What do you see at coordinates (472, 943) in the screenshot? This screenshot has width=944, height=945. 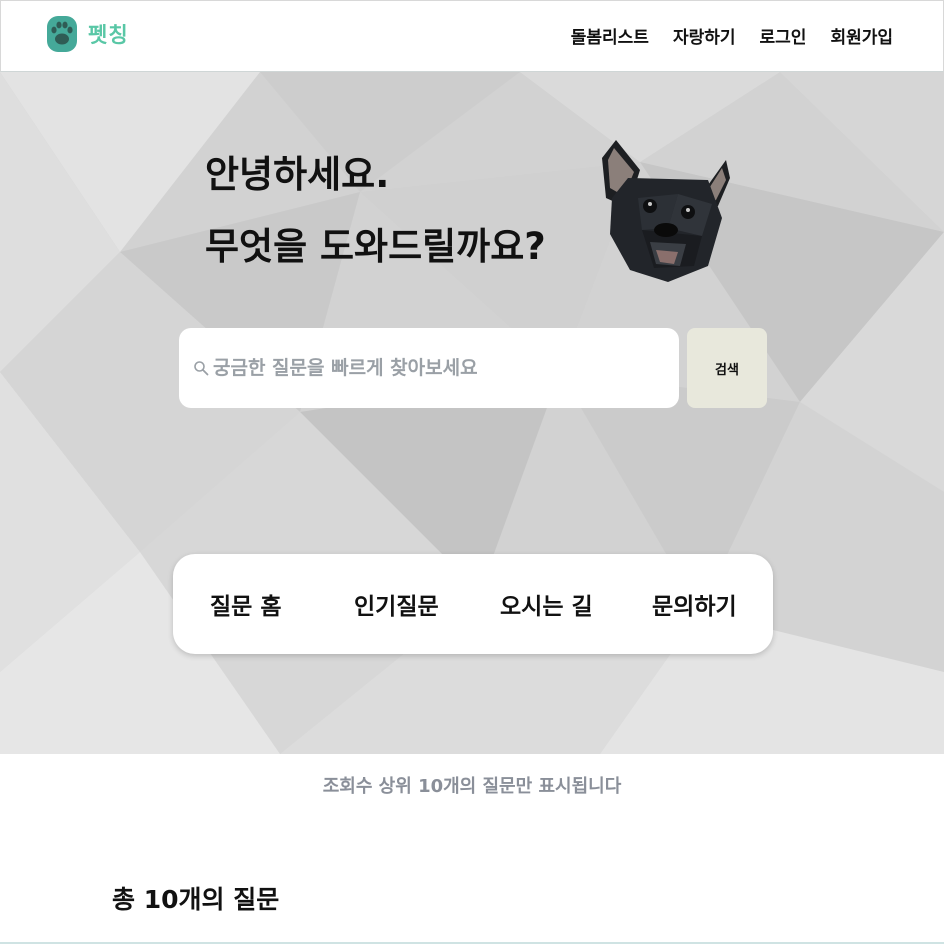 I see `divider` at bounding box center [472, 943].